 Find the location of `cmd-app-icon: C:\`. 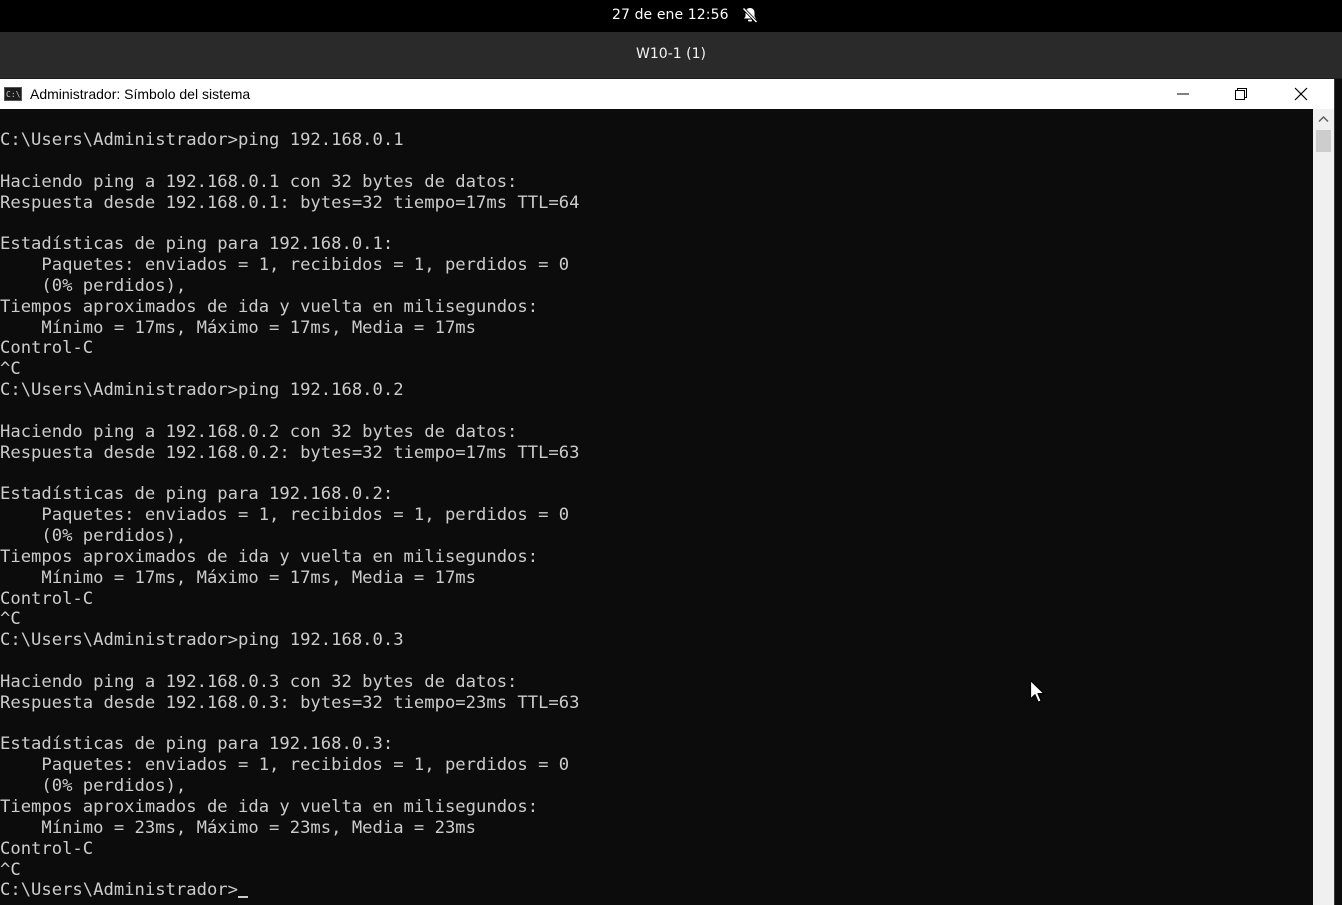

cmd-app-icon: C:\ is located at coordinates (13, 94).